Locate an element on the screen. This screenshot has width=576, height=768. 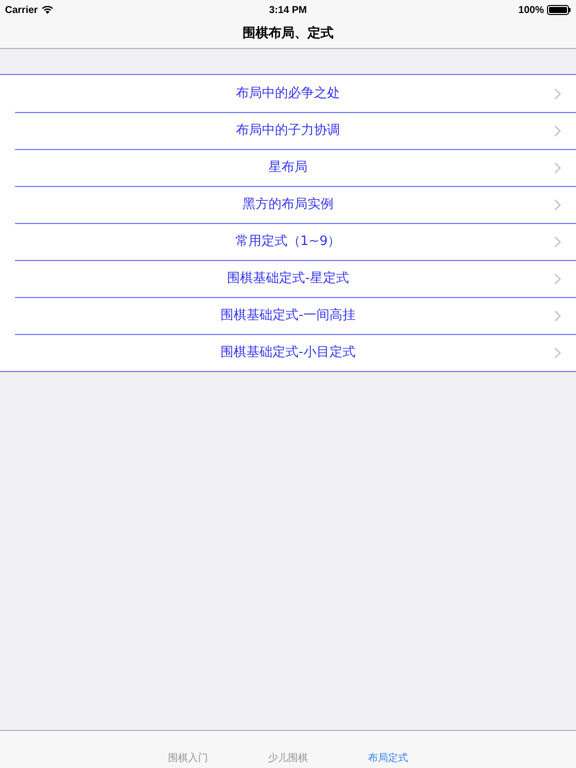
list-row: 常用定式（1~9） is located at coordinates (295, 241).